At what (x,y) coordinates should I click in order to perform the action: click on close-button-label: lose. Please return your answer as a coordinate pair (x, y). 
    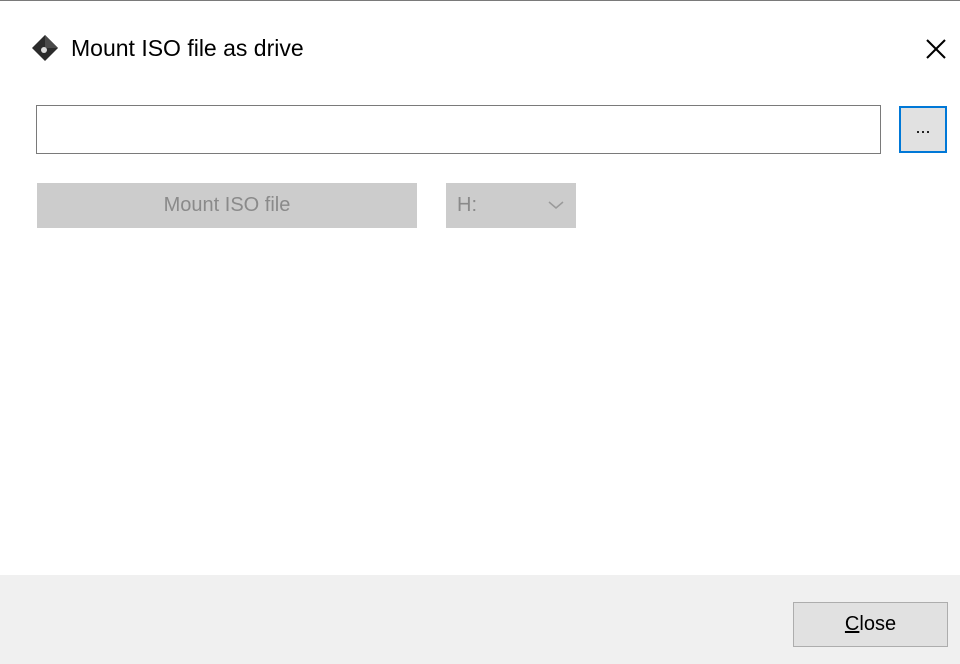
    Looking at the image, I should click on (878, 624).